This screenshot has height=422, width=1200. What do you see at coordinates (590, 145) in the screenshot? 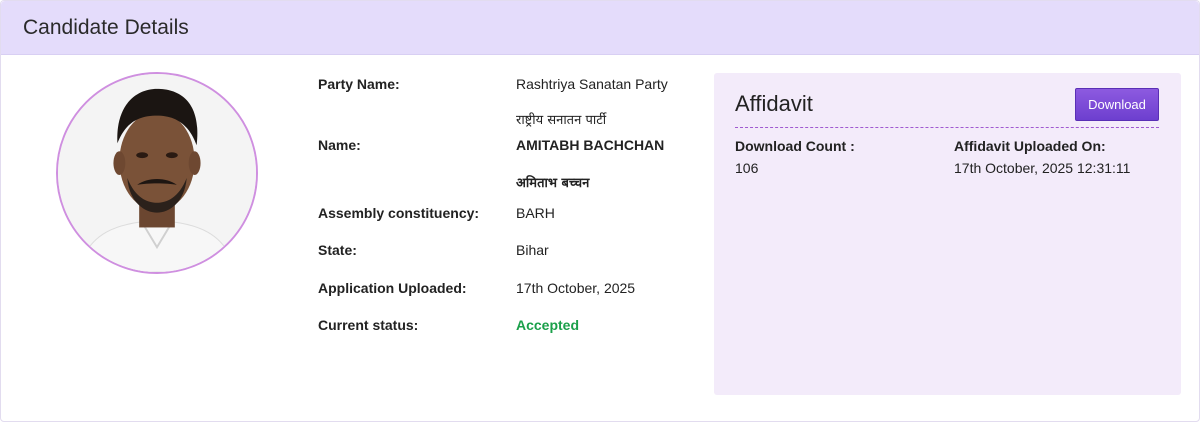
I see `name-value: AMITABH BACHCHAN` at bounding box center [590, 145].